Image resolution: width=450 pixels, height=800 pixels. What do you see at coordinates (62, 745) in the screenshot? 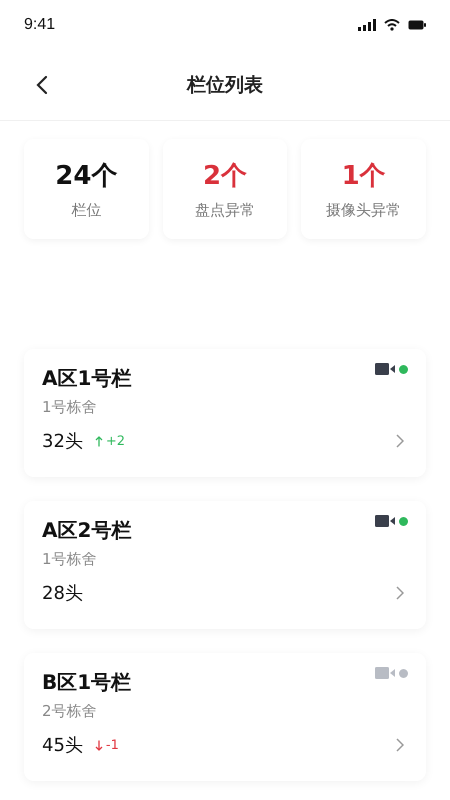
I see `head-count: 45头` at bounding box center [62, 745].